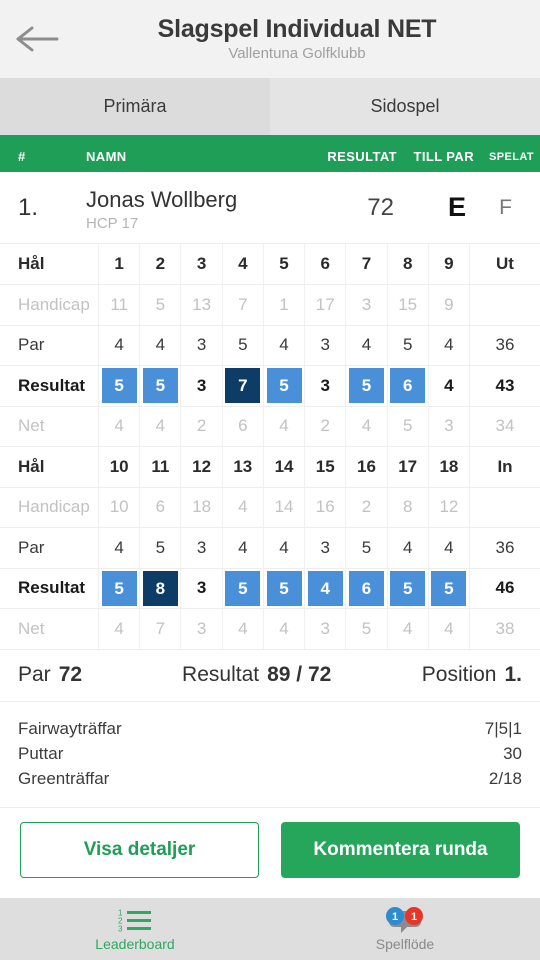  Describe the element at coordinates (284, 507) in the screenshot. I see `cell-handicap: 14` at that location.